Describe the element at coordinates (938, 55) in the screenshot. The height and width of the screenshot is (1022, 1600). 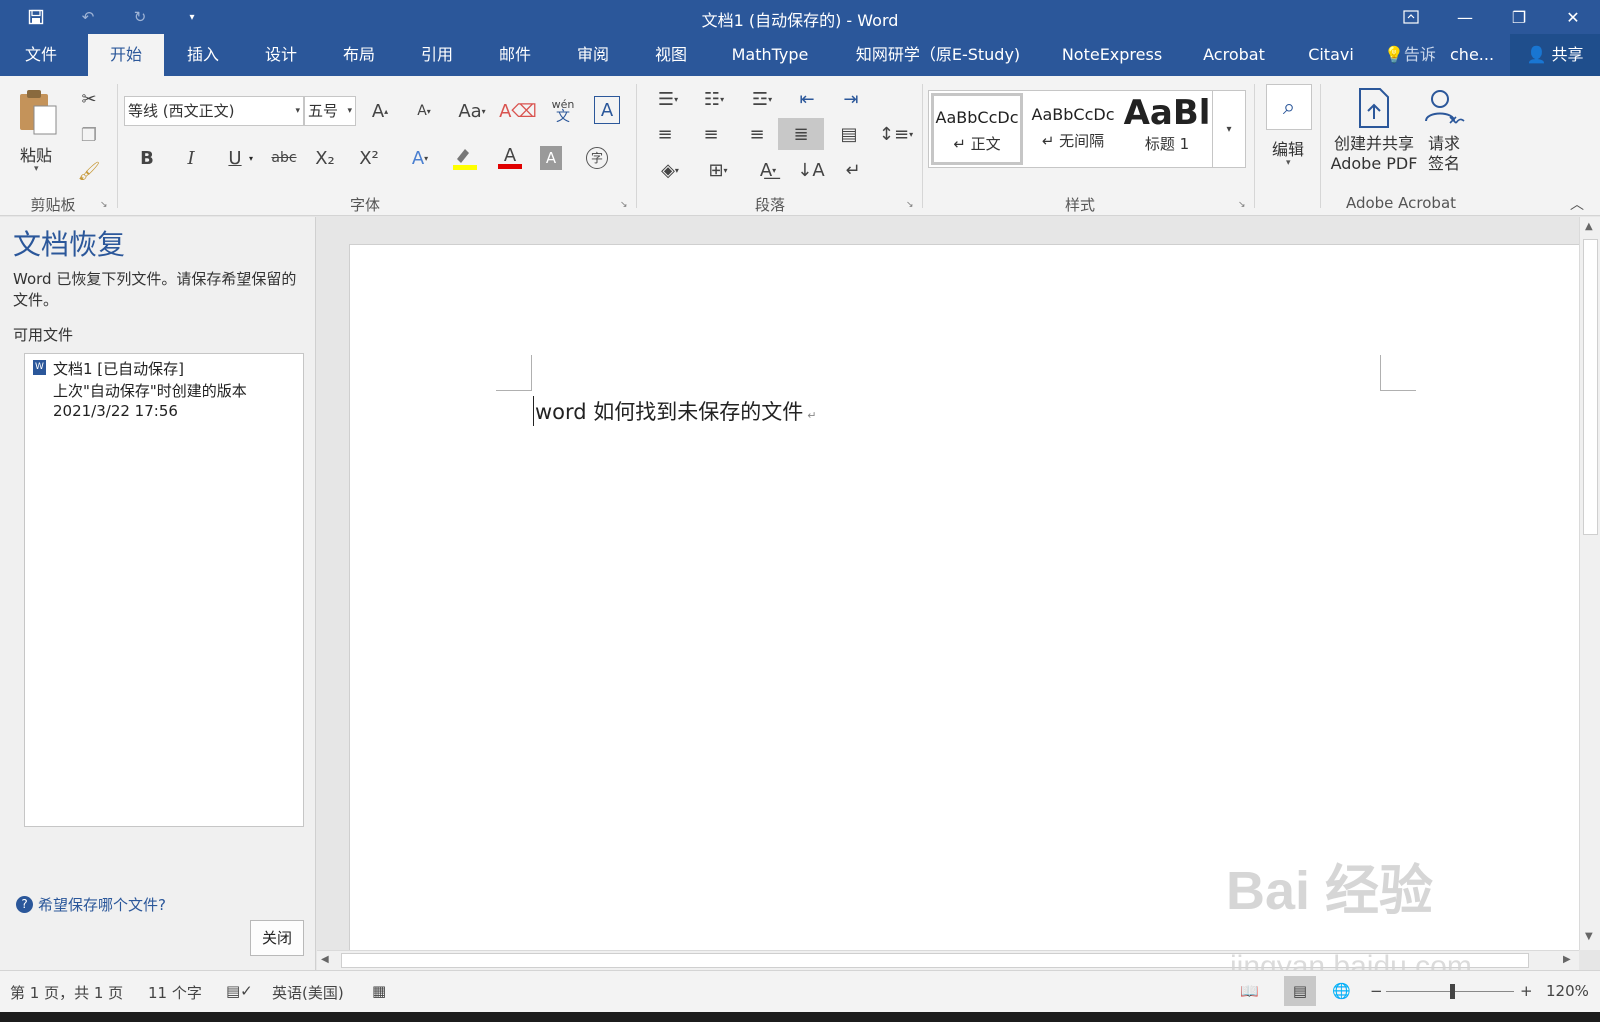
I see `tab-e-study: 知网研学（原E-Study)` at that location.